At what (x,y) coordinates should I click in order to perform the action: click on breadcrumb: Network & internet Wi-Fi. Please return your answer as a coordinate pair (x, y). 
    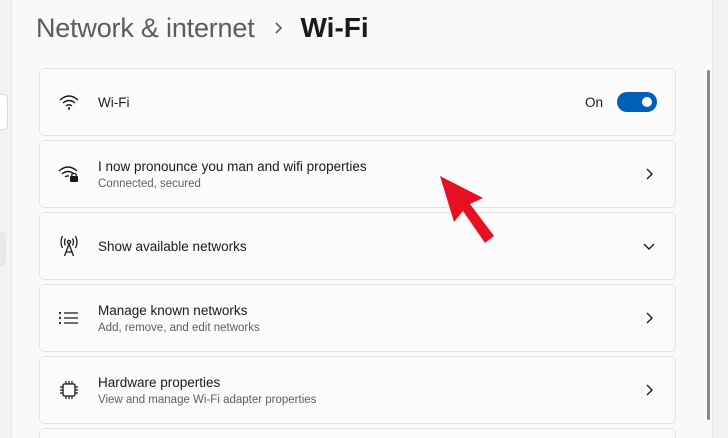
    Looking at the image, I should click on (202, 28).